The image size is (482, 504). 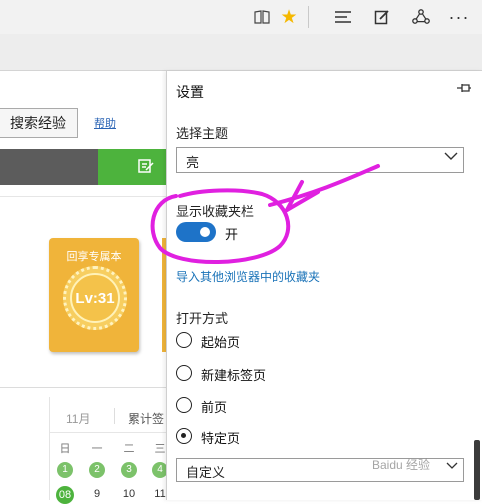 What do you see at coordinates (39, 123) in the screenshot?
I see `search-experience-button: 搜索经验` at bounding box center [39, 123].